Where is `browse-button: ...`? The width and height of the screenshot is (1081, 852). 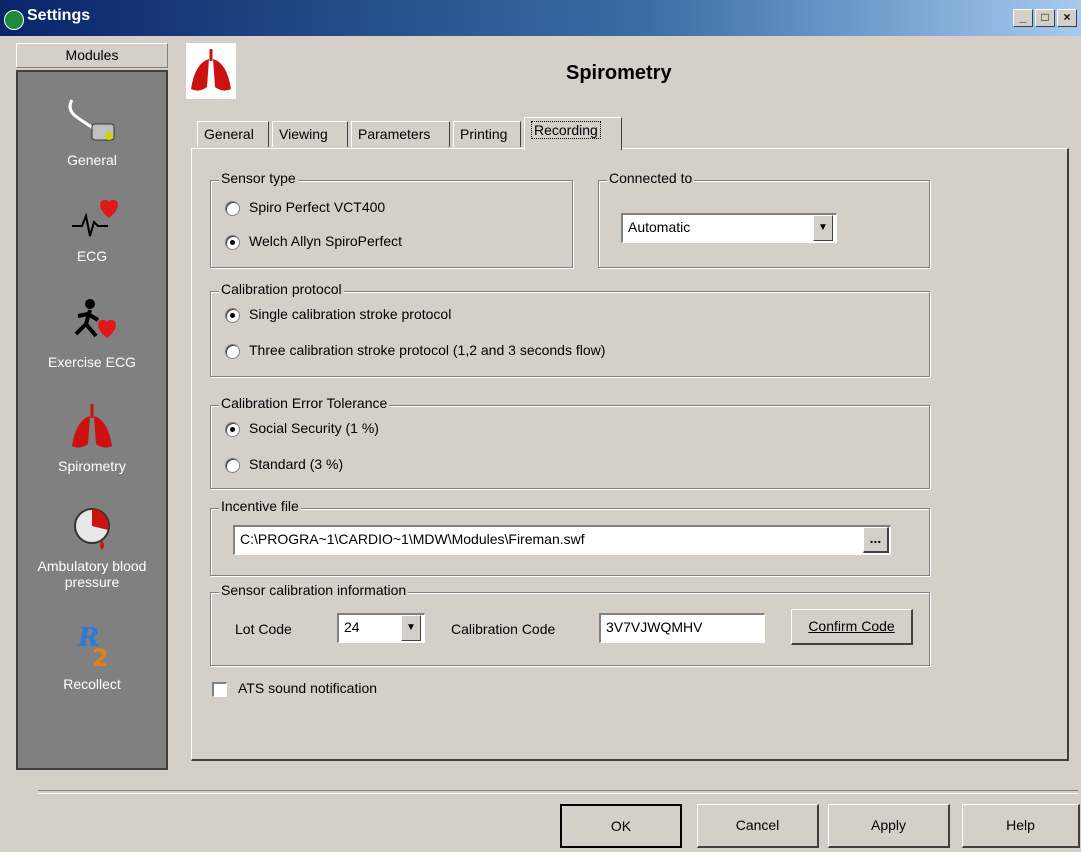 browse-button: ... is located at coordinates (876, 540).